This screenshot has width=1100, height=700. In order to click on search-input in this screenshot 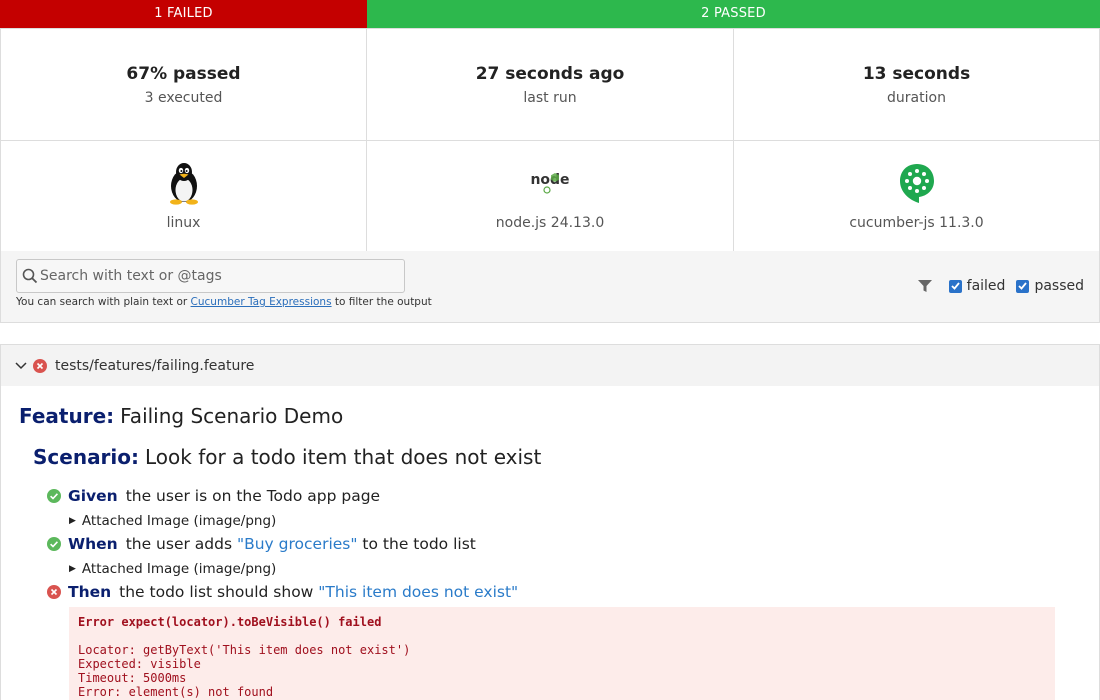, I will do `click(215, 276)`.